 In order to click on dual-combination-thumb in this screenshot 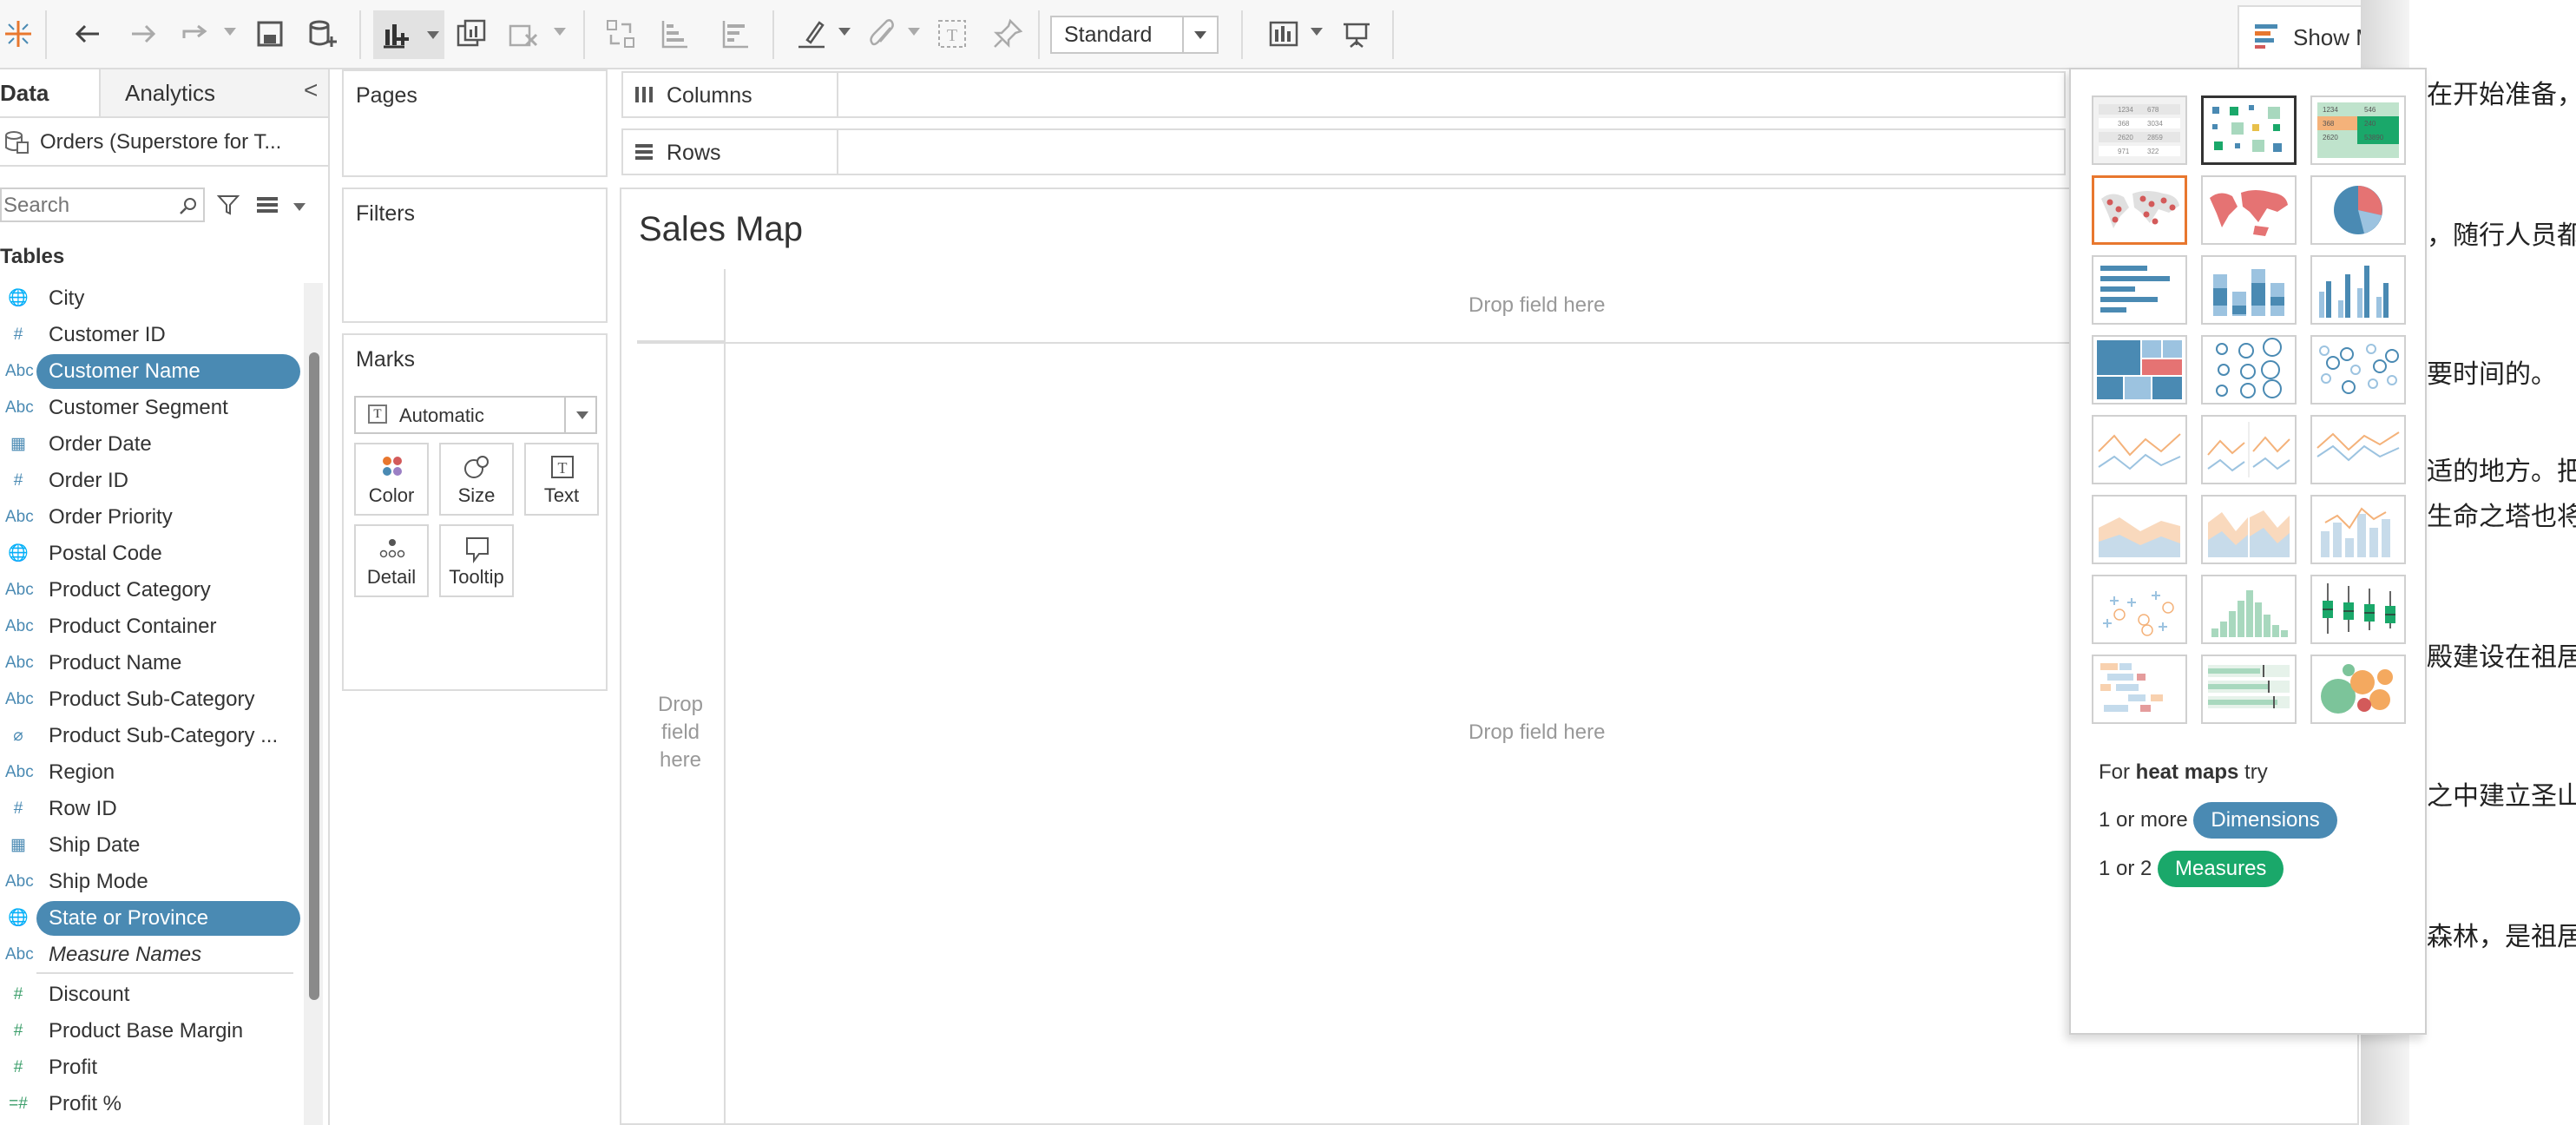, I will do `click(2358, 529)`.